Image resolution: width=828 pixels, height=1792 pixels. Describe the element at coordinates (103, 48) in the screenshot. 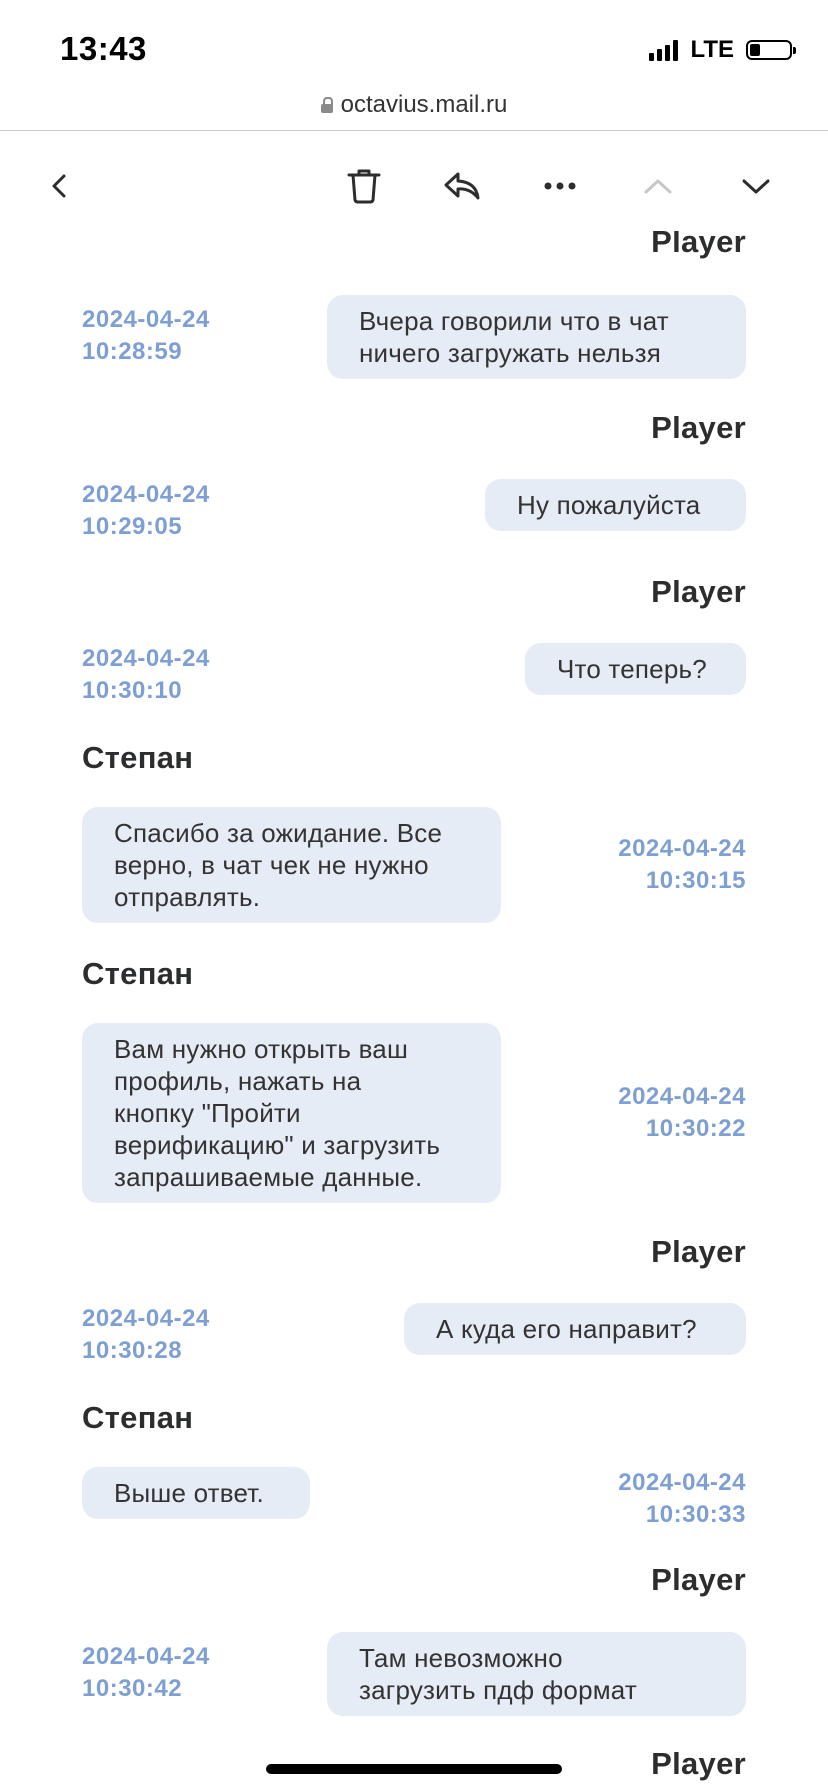

I see `status-time: 13:43` at that location.